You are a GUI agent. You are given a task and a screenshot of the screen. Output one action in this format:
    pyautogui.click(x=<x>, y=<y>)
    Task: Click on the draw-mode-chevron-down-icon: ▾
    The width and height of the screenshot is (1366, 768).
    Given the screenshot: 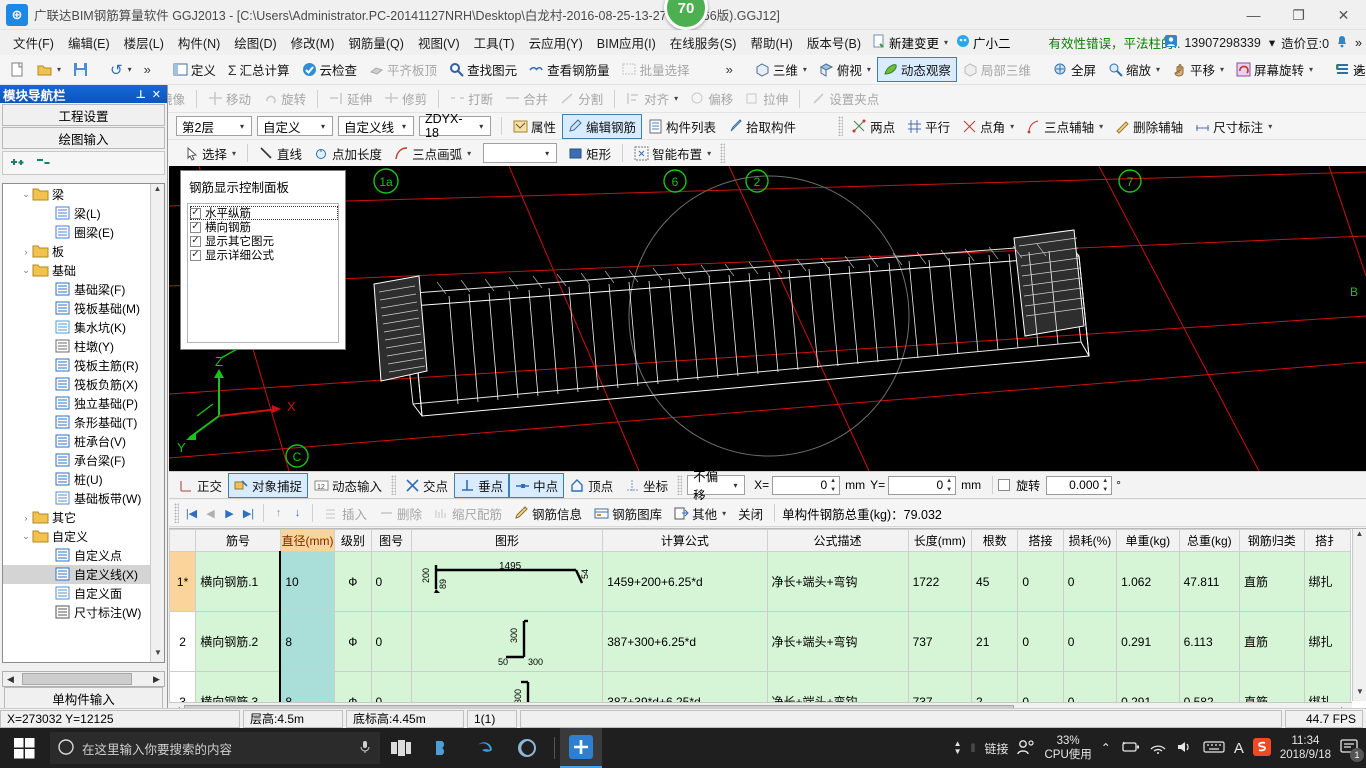 What is the action you would take?
    pyautogui.click(x=547, y=153)
    